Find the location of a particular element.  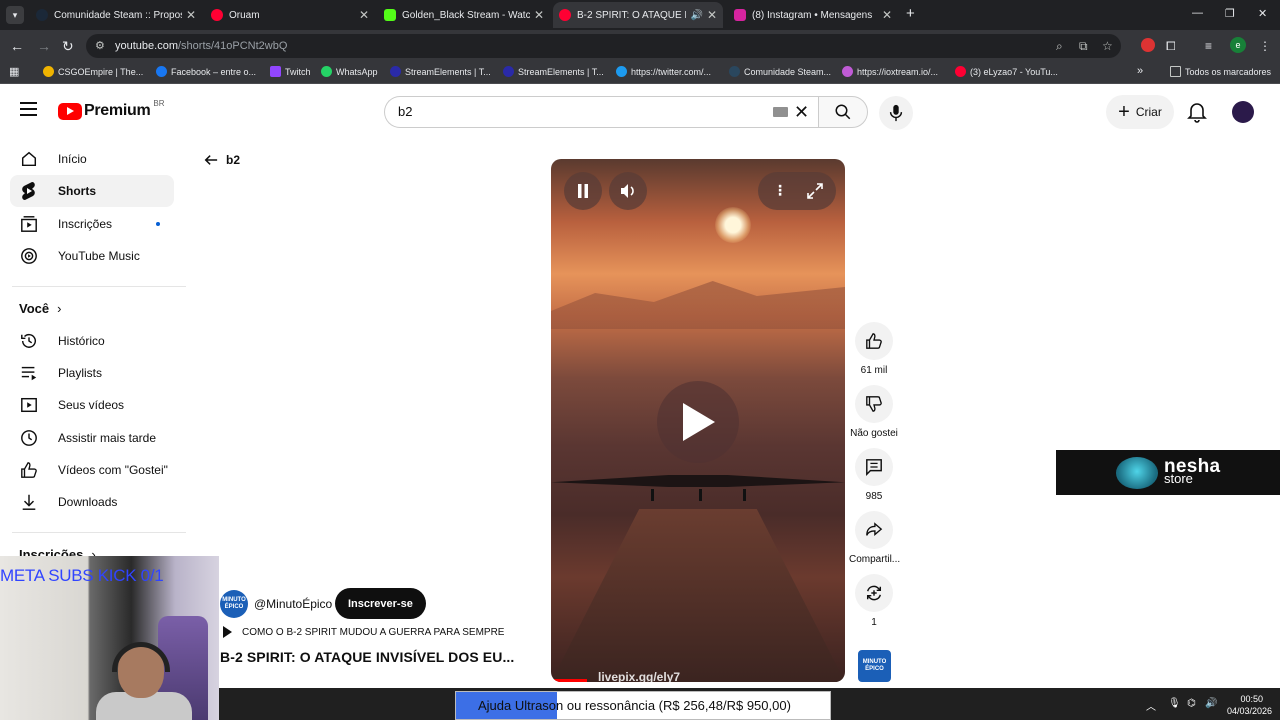

tab-search-button: ▾ is located at coordinates (15, 15).